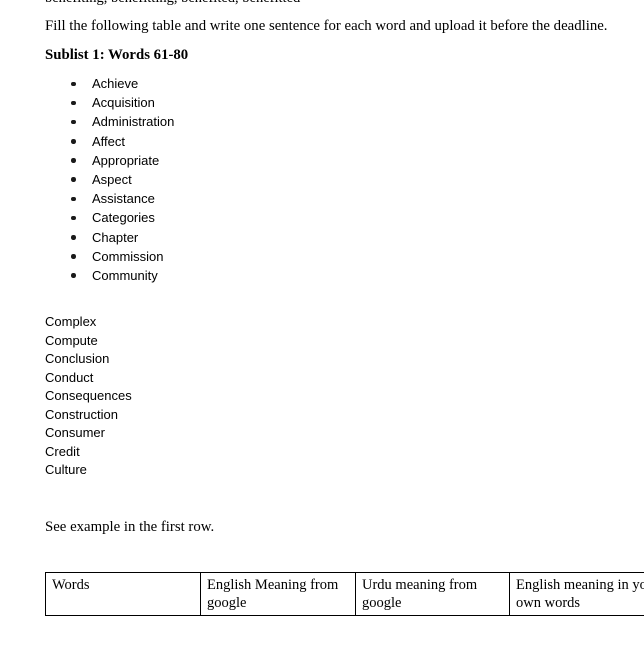  I want to click on list-item: Commission, so click(87, 256).